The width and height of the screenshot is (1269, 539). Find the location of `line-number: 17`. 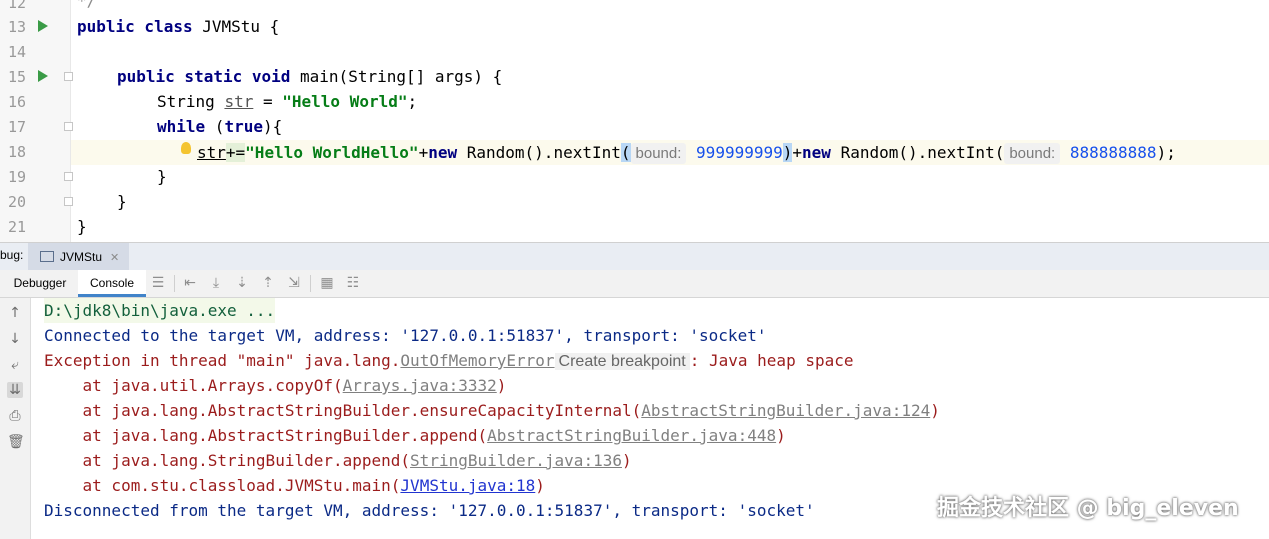

line-number: 17 is located at coordinates (16, 127).